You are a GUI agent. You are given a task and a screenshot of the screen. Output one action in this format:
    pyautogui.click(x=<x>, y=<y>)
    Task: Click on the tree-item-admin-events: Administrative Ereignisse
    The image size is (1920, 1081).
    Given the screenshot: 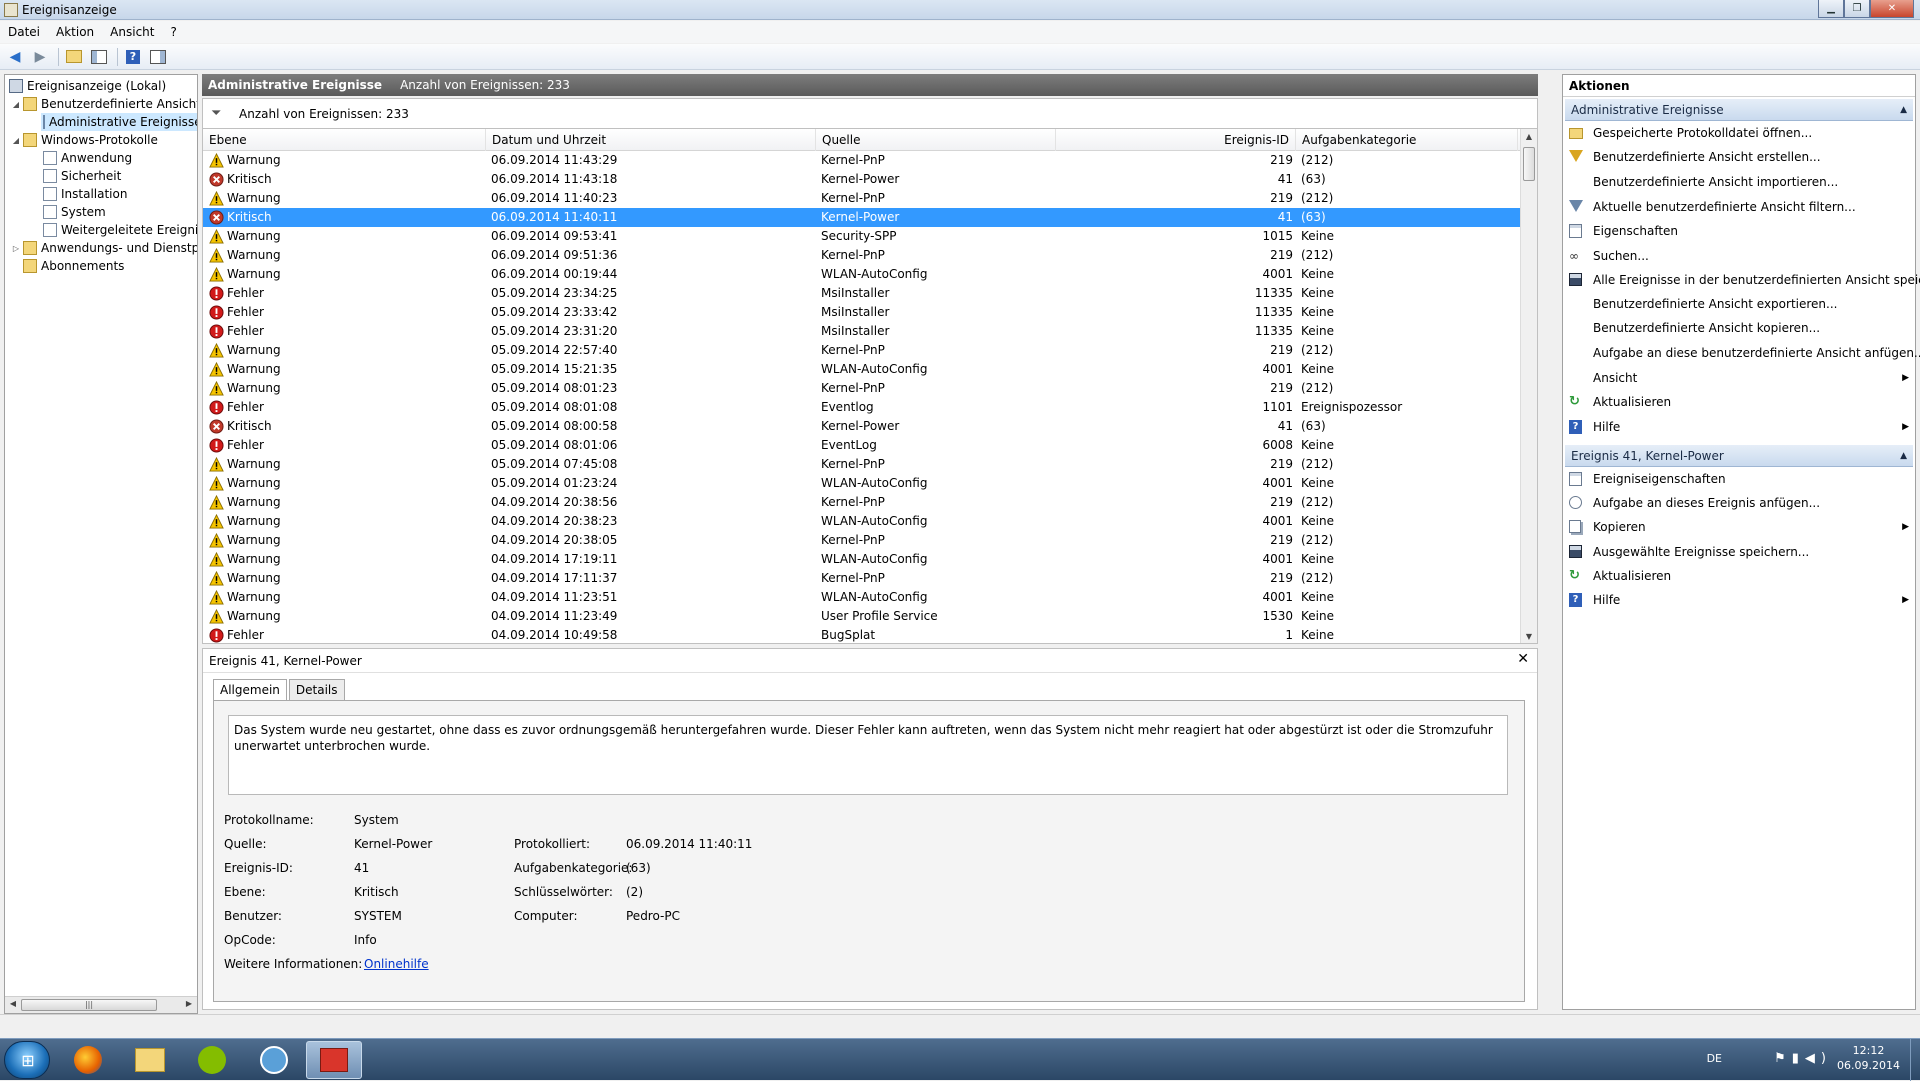 What is the action you would take?
    pyautogui.click(x=119, y=122)
    